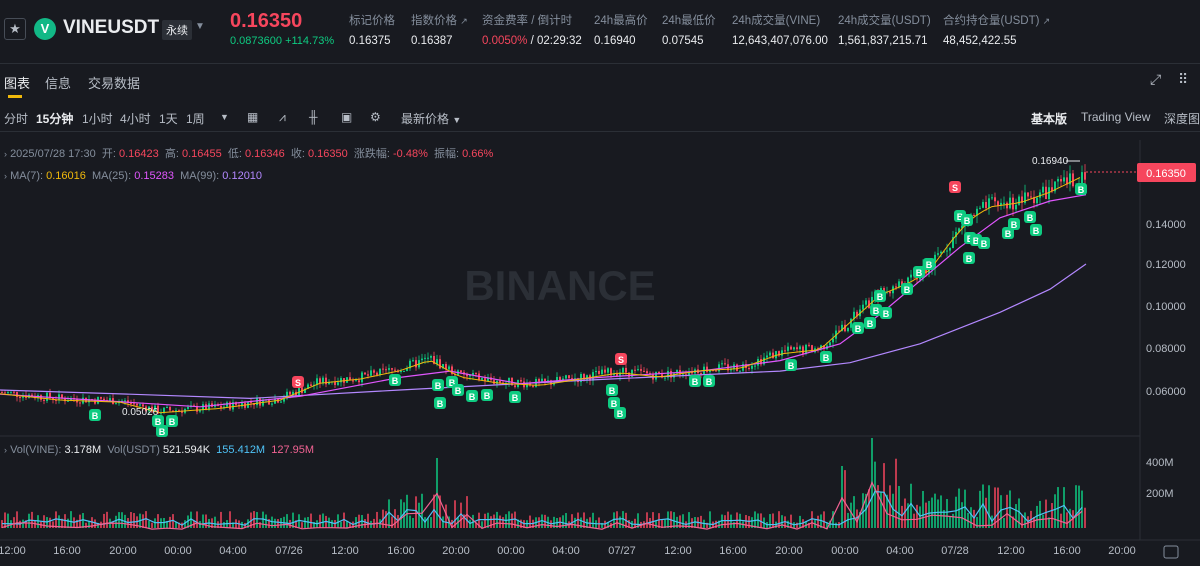 The height and width of the screenshot is (566, 1200). Describe the element at coordinates (54, 118) in the screenshot. I see `interval-15m: 15分钟` at that location.